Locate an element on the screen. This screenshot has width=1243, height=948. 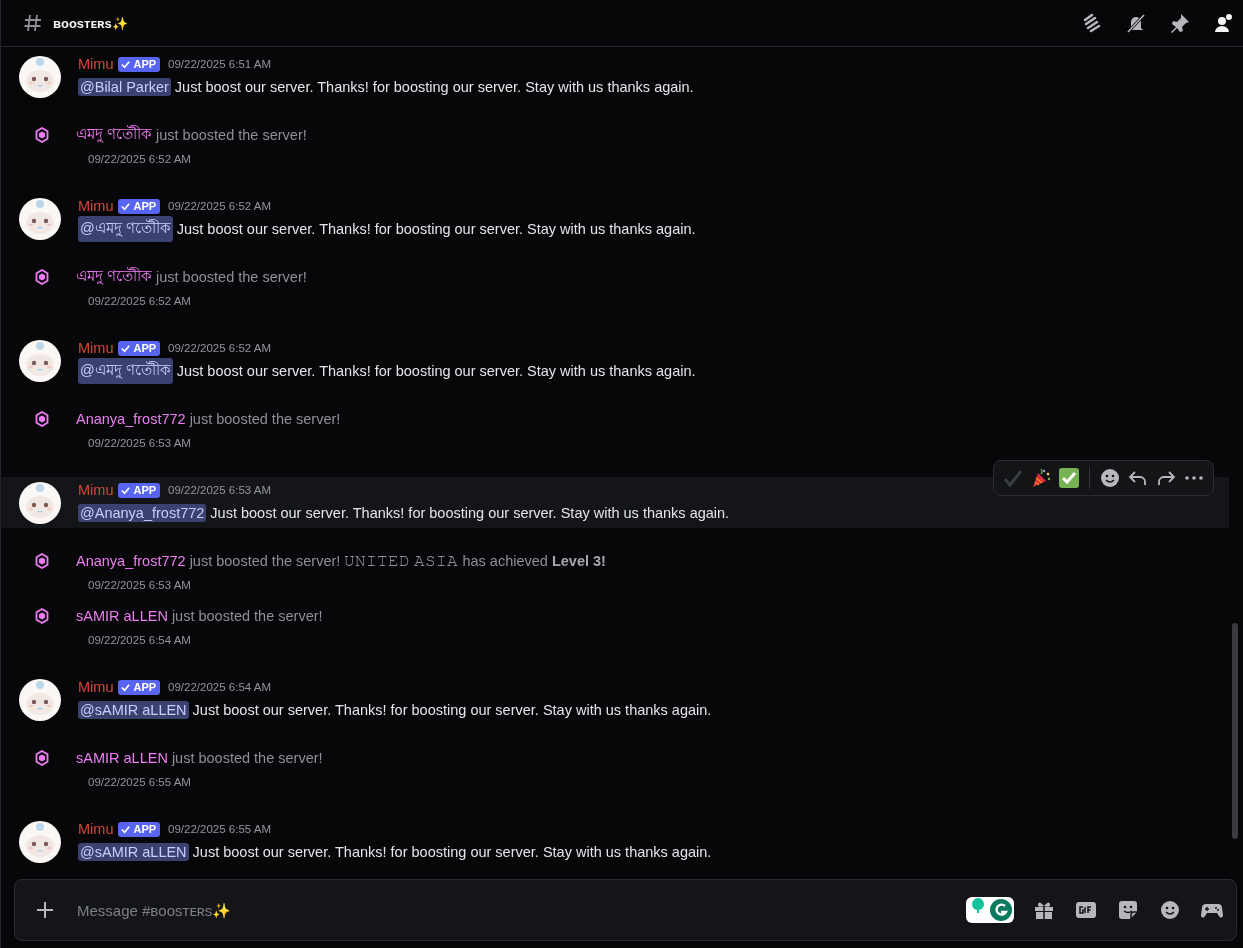
party-popper-icon is located at coordinates (1041, 478).